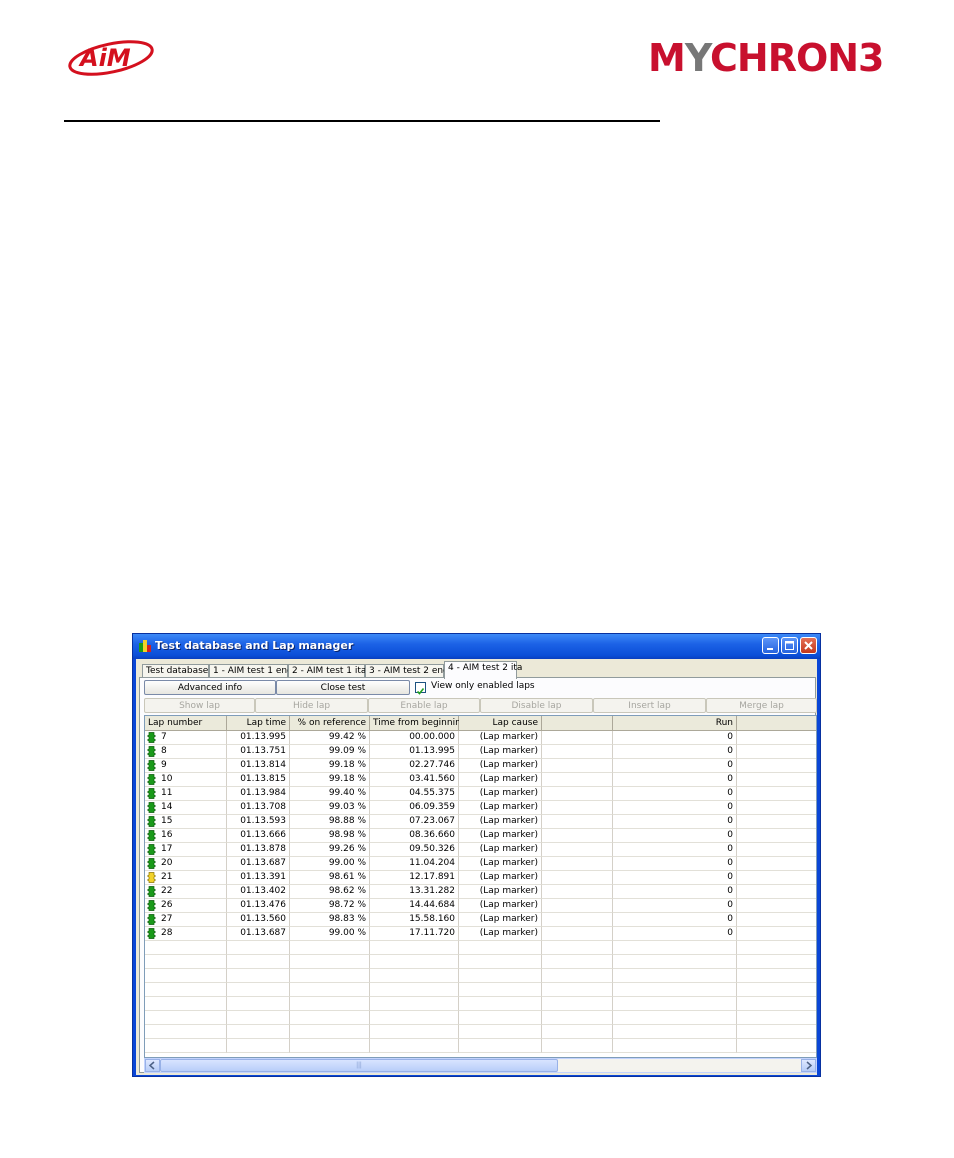 The width and height of the screenshot is (954, 1158). Describe the element at coordinates (186, 723) in the screenshot. I see `column-header-lap-number: Lap number` at that location.